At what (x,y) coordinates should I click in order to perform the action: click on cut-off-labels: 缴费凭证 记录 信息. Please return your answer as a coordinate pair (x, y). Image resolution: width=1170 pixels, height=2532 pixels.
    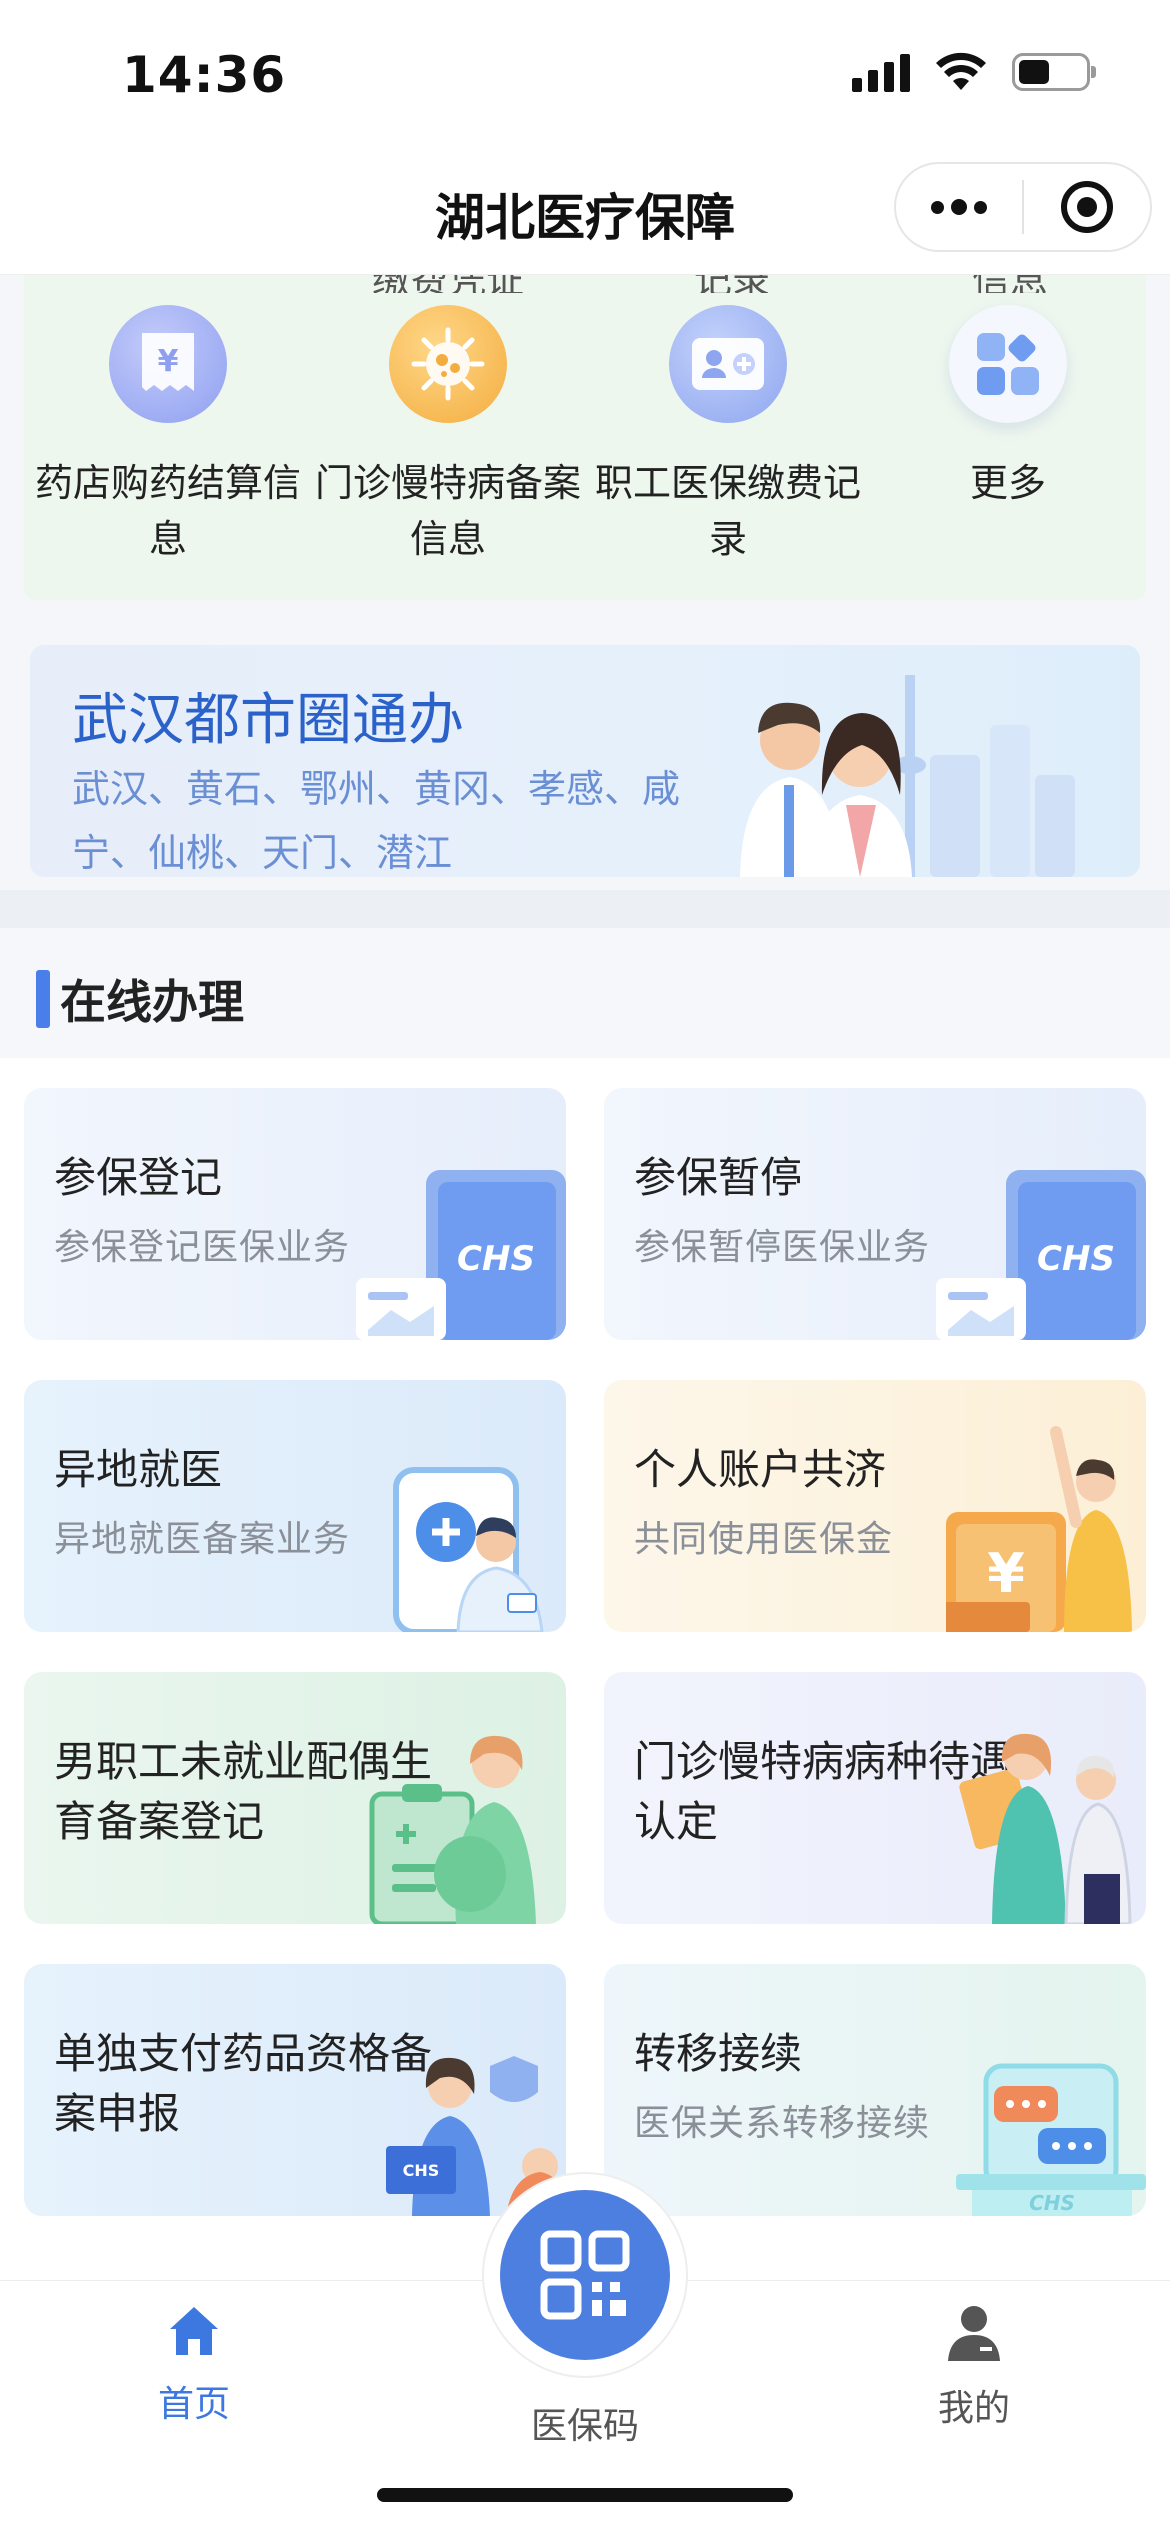
    Looking at the image, I should click on (585, 284).